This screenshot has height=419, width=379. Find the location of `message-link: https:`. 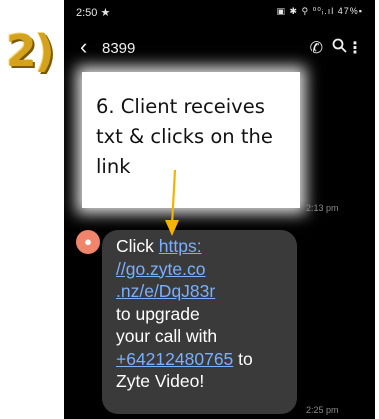

message-link: https: is located at coordinates (180, 246).